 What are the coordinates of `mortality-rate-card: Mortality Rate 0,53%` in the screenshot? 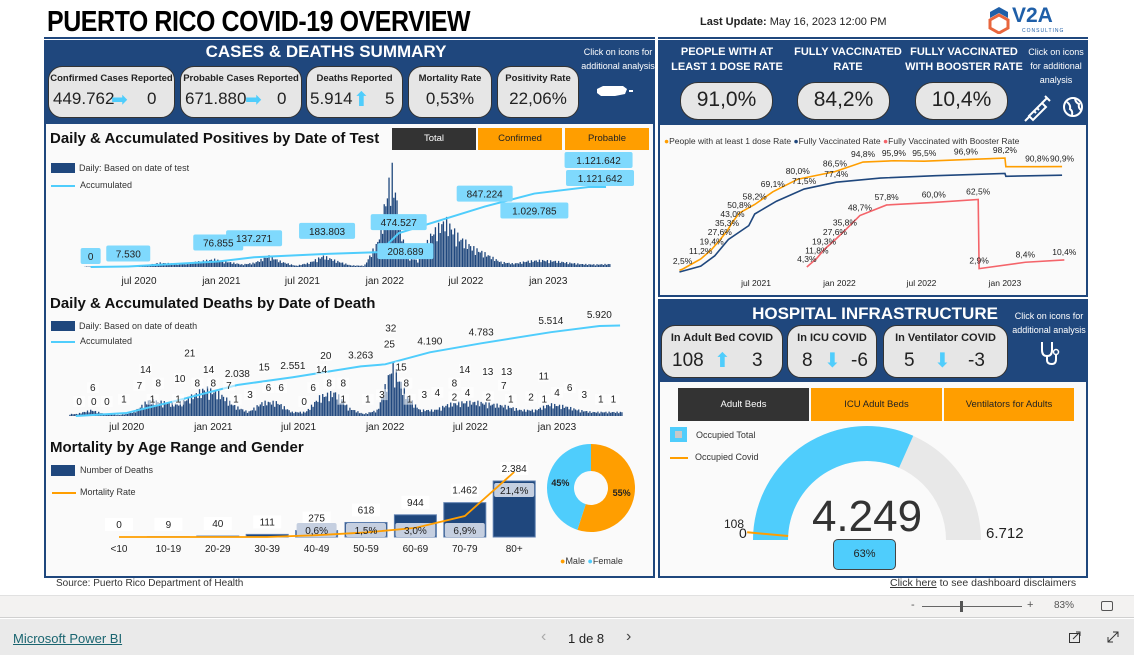 It's located at (450, 92).